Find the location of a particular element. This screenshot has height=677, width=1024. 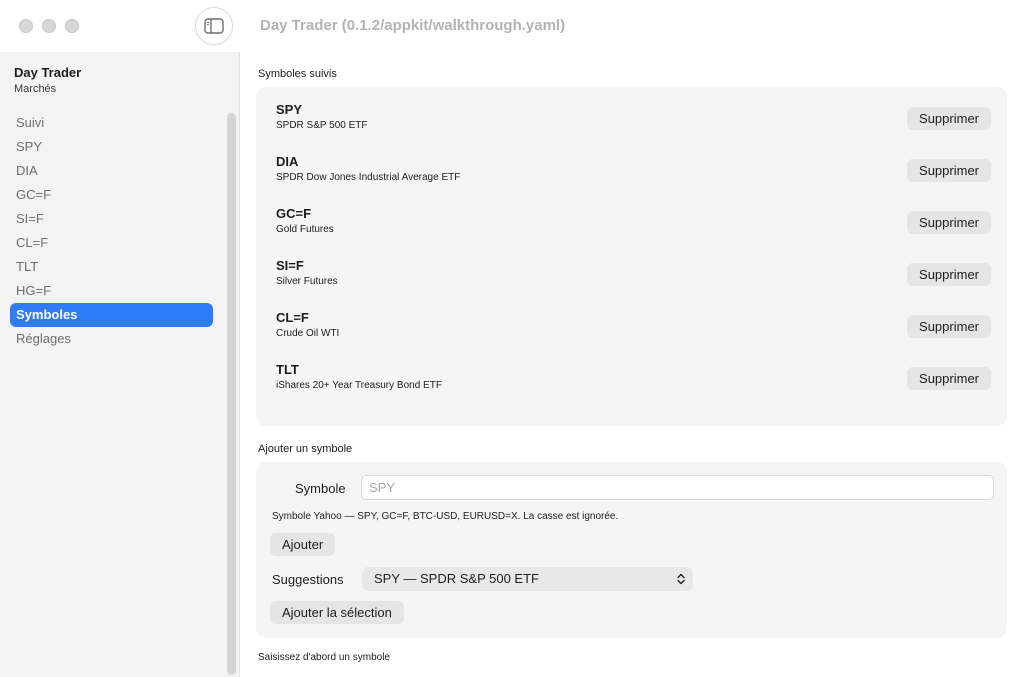

symbol-ticker: GC=F is located at coordinates (294, 213).